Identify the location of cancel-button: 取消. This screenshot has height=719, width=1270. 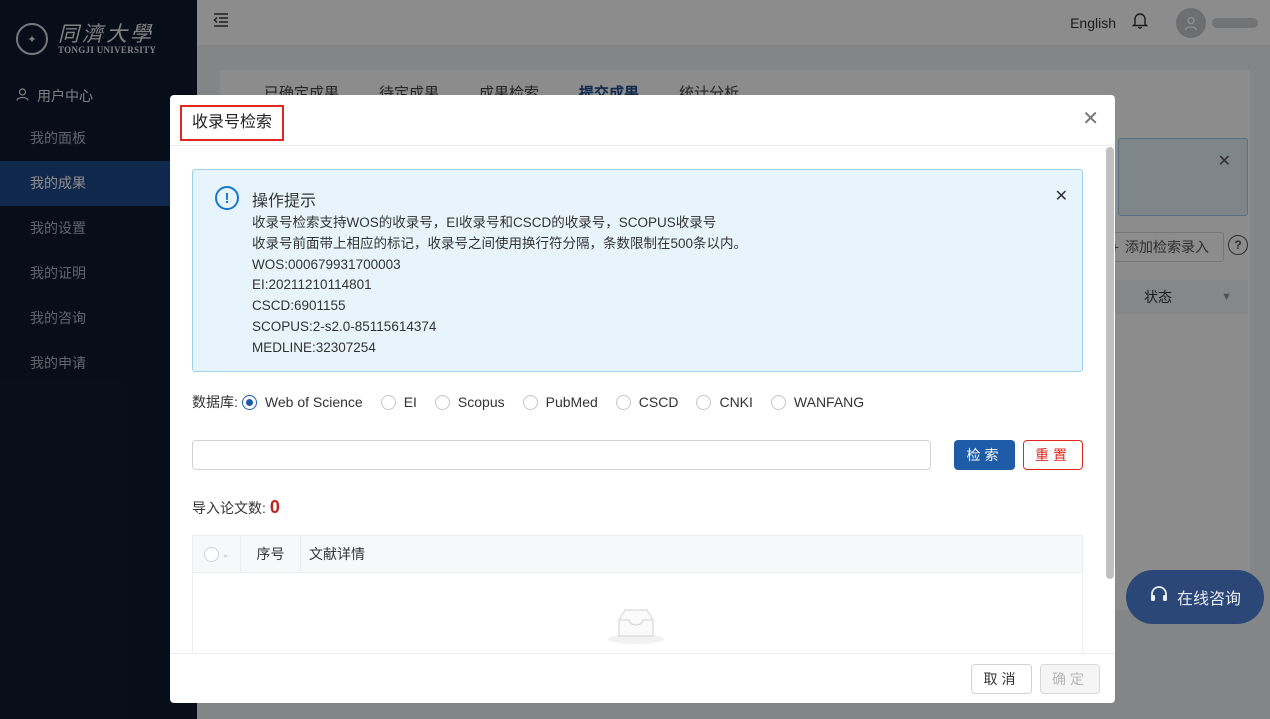
(1001, 679).